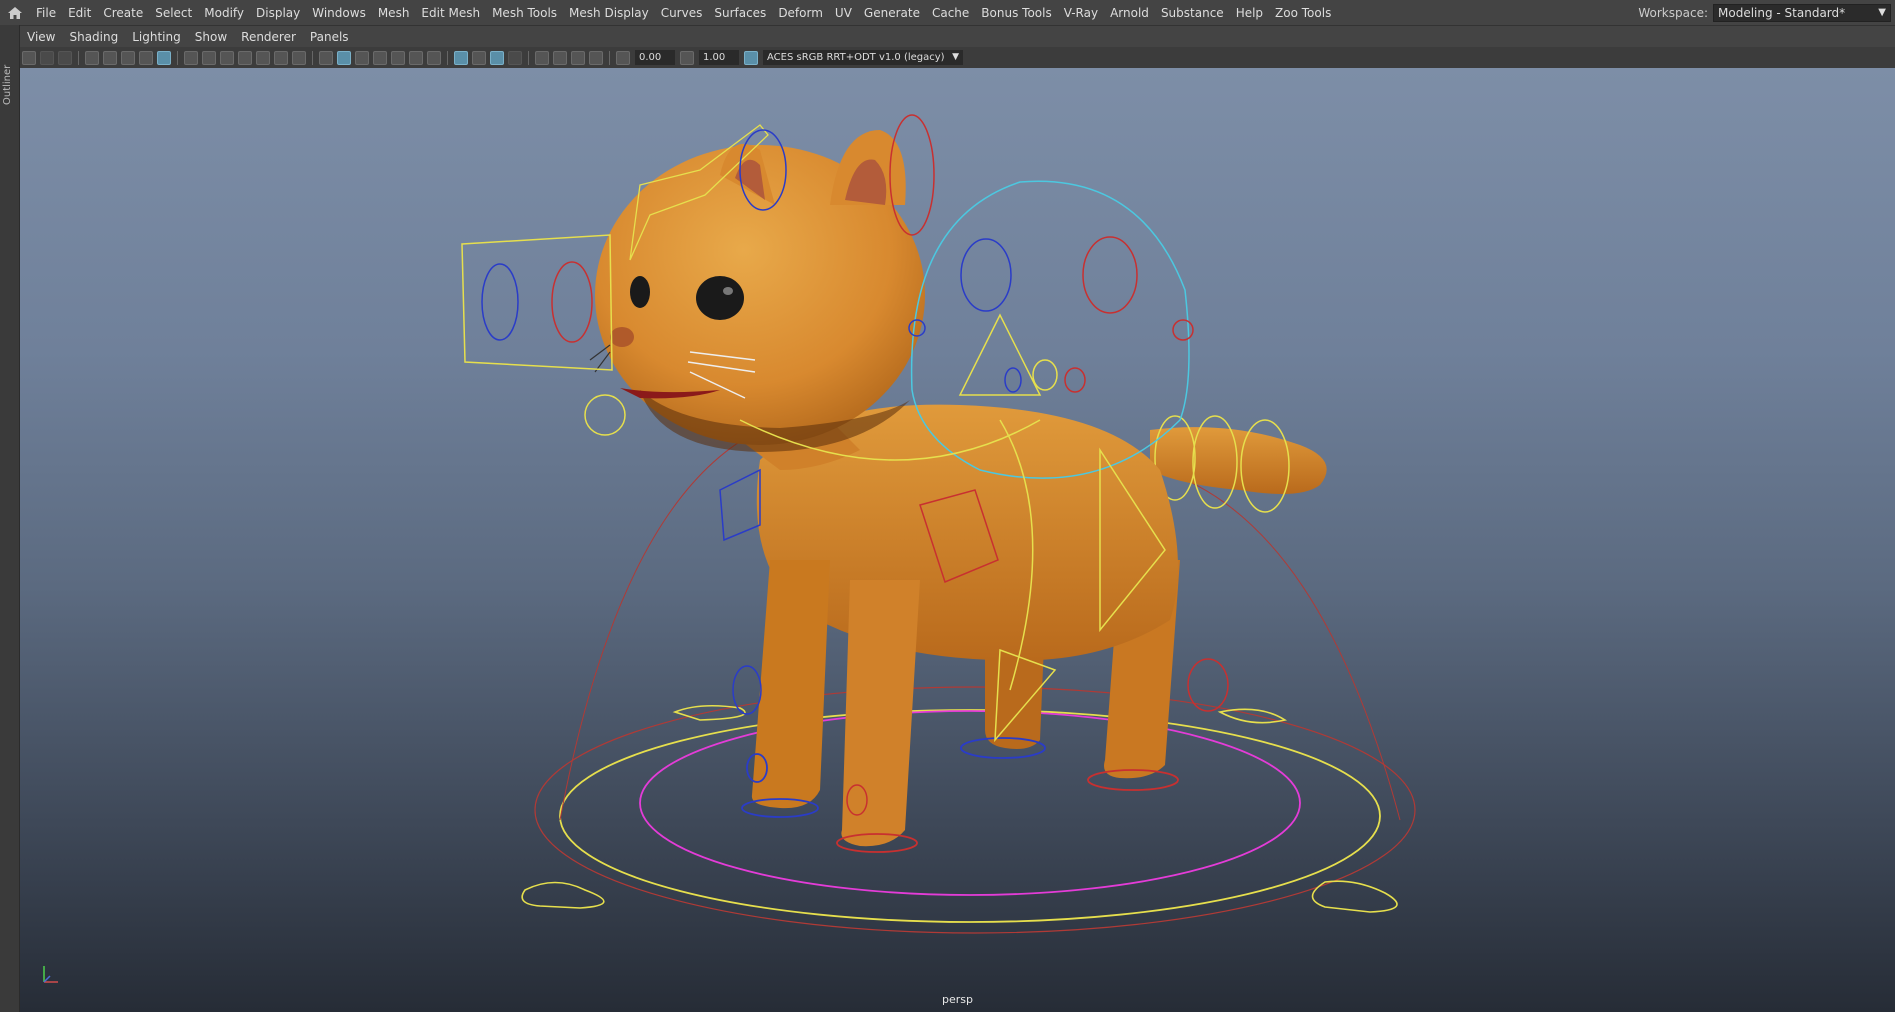 This screenshot has height=1012, width=1895. I want to click on grid-icon, so click(191, 57).